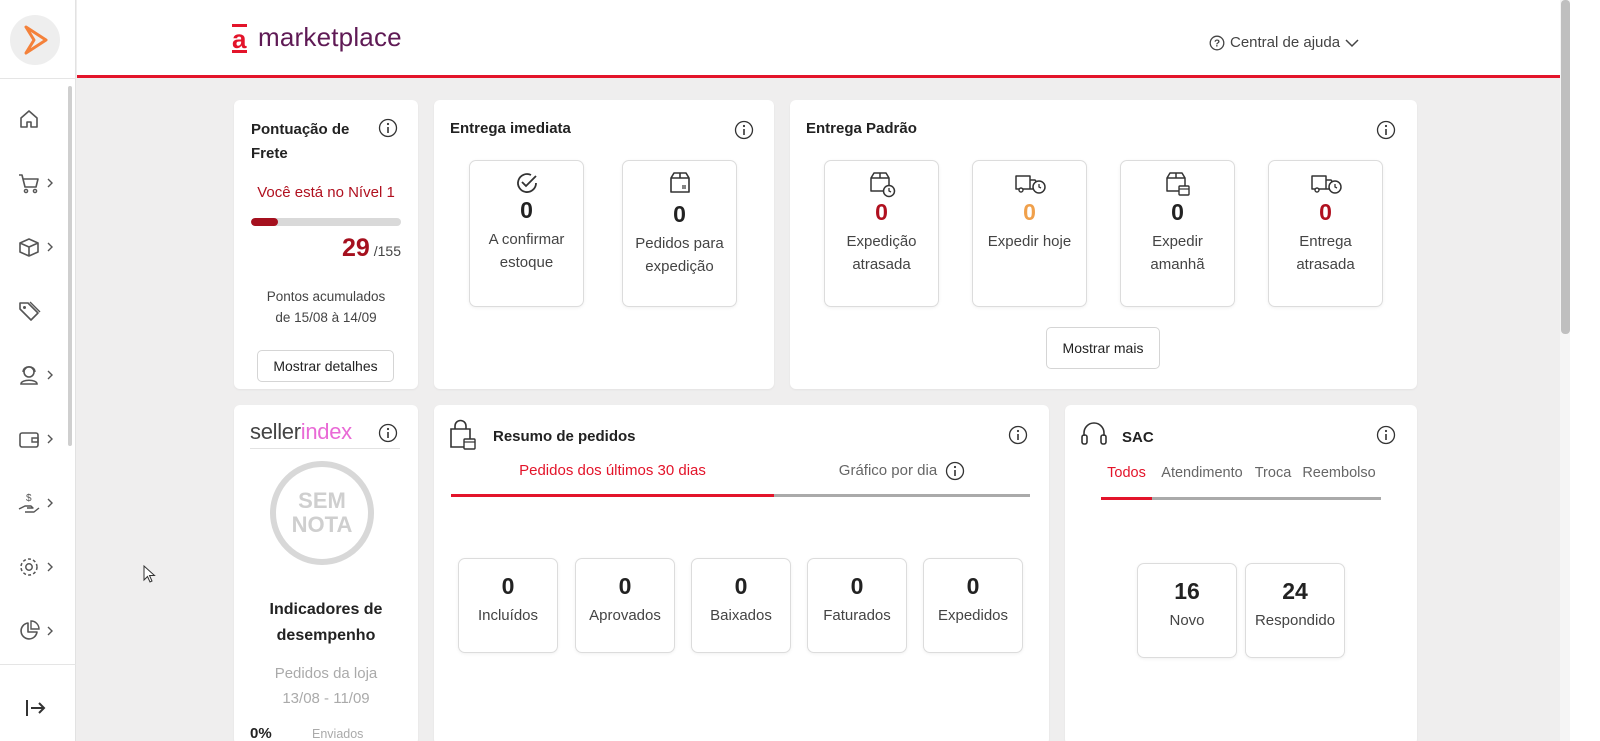  Describe the element at coordinates (526, 183) in the screenshot. I see `check-circle-icon` at that location.